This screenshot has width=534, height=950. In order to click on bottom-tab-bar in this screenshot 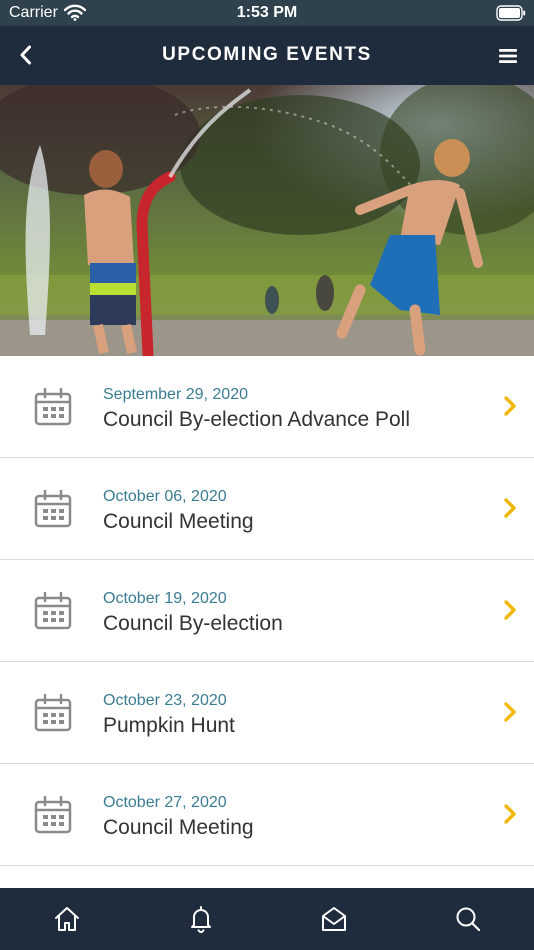, I will do `click(267, 919)`.